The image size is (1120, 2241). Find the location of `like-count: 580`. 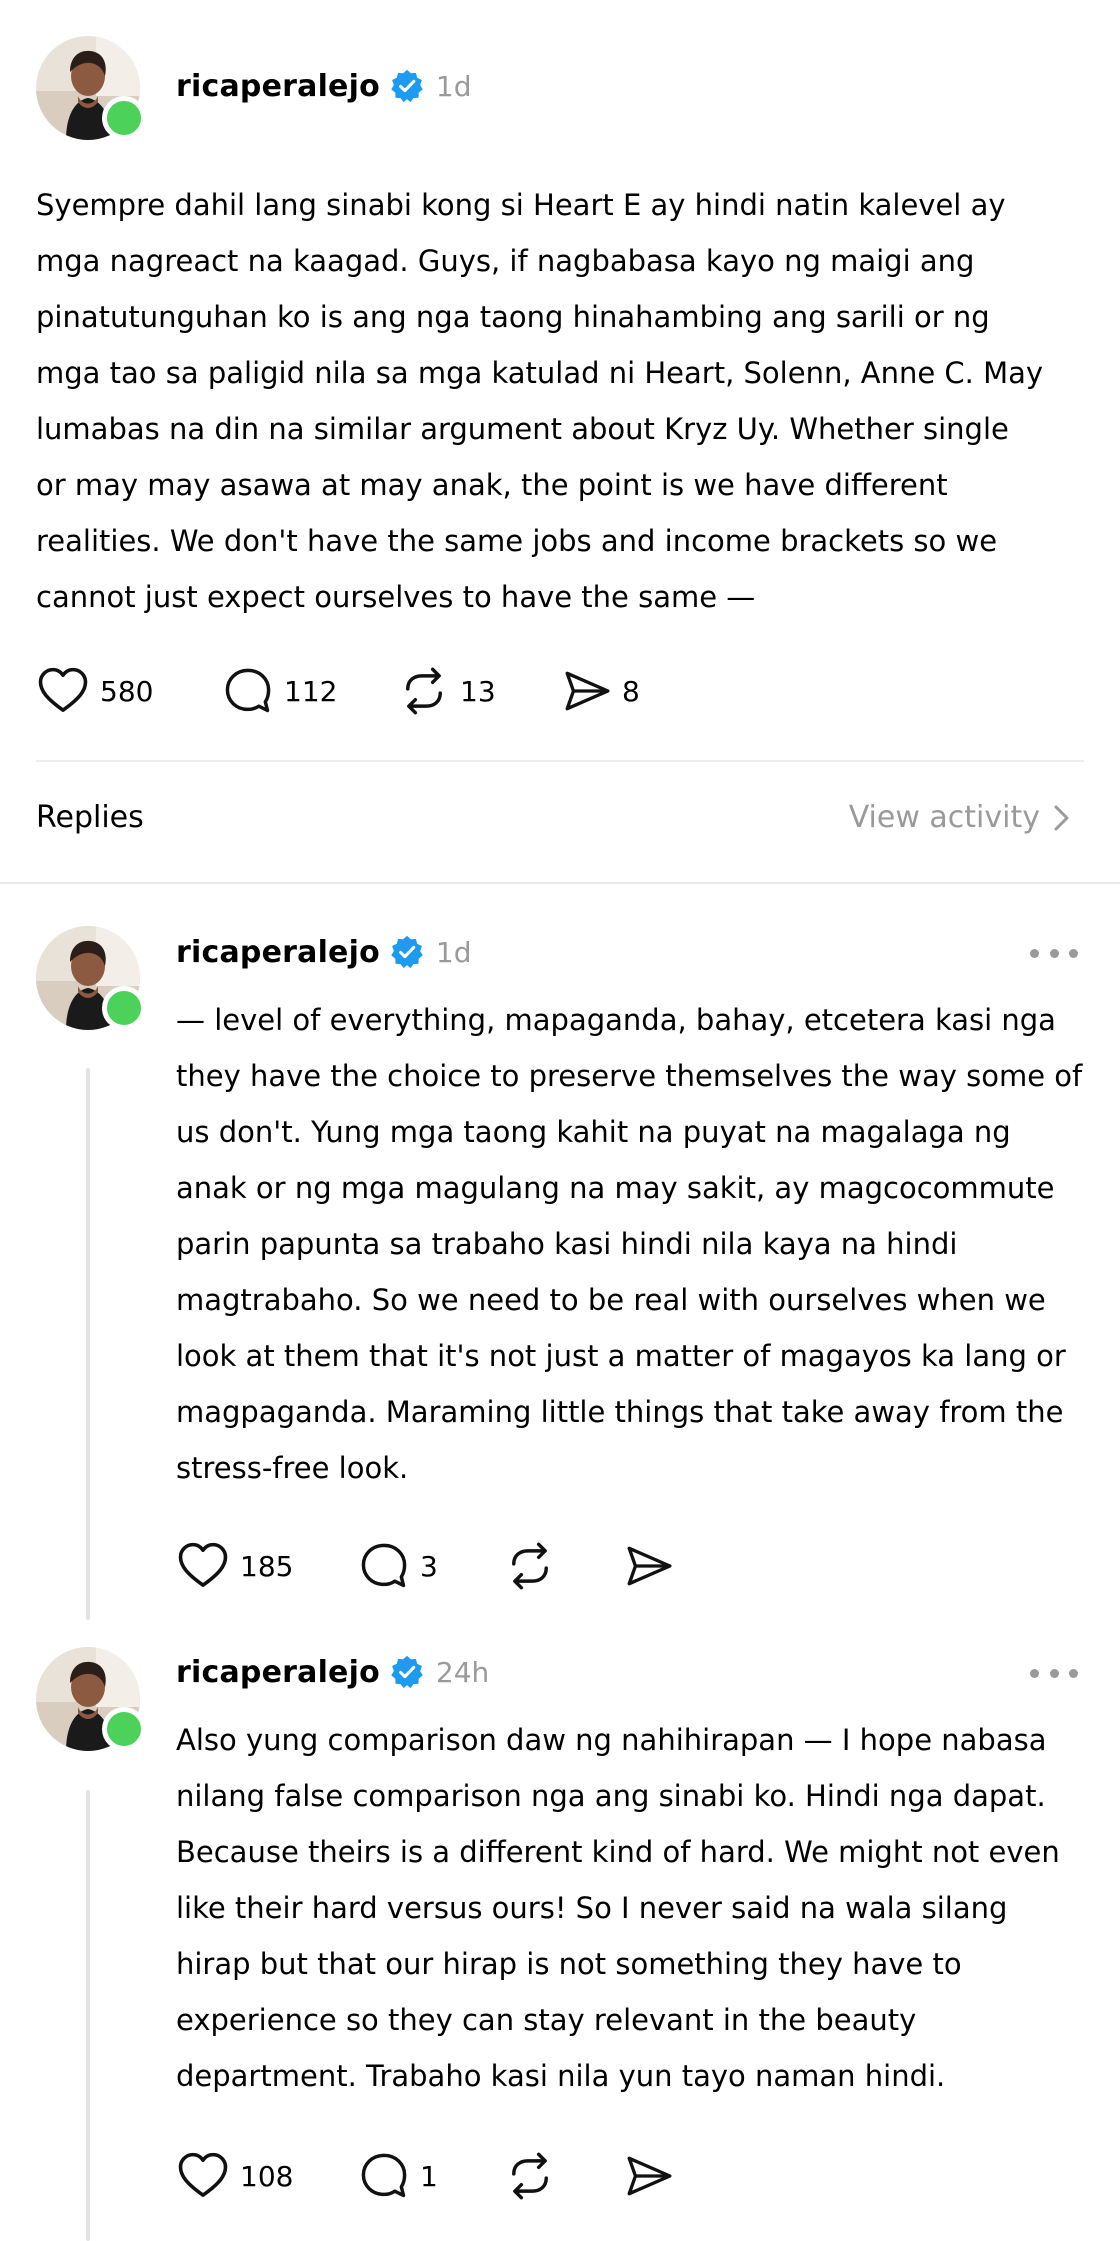

like-count: 580 is located at coordinates (127, 691).